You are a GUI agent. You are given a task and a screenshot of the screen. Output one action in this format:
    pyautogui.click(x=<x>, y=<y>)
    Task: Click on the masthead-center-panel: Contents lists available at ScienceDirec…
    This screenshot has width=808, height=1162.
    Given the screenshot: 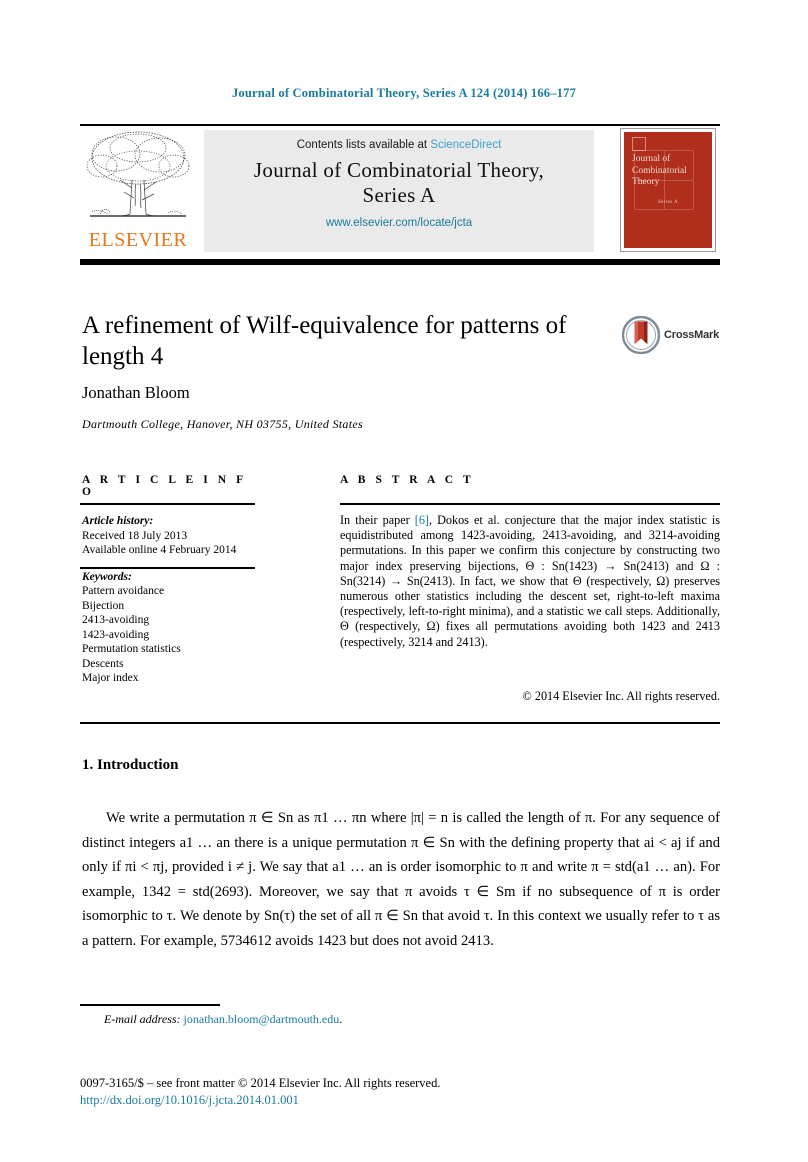 What is the action you would take?
    pyautogui.click(x=399, y=191)
    